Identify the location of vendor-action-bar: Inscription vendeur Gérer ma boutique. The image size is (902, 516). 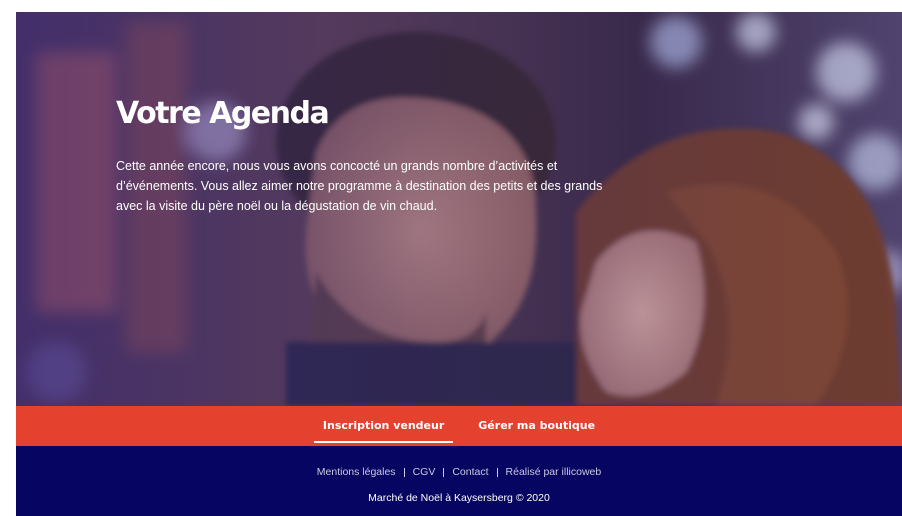
(459, 426).